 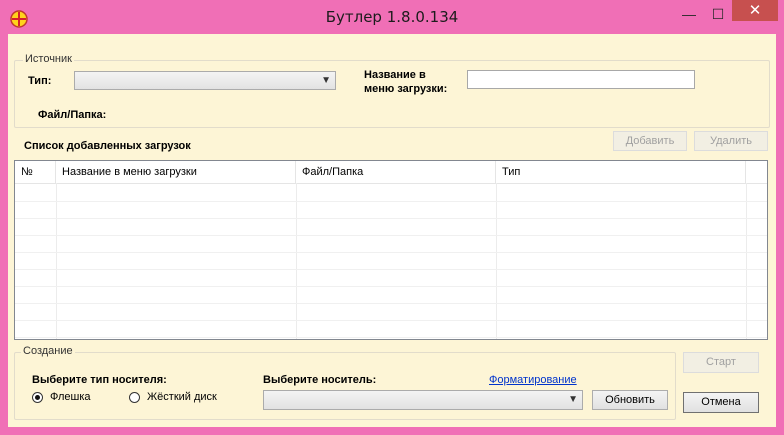 What do you see at coordinates (689, 15) in the screenshot?
I see `minimize-button: —` at bounding box center [689, 15].